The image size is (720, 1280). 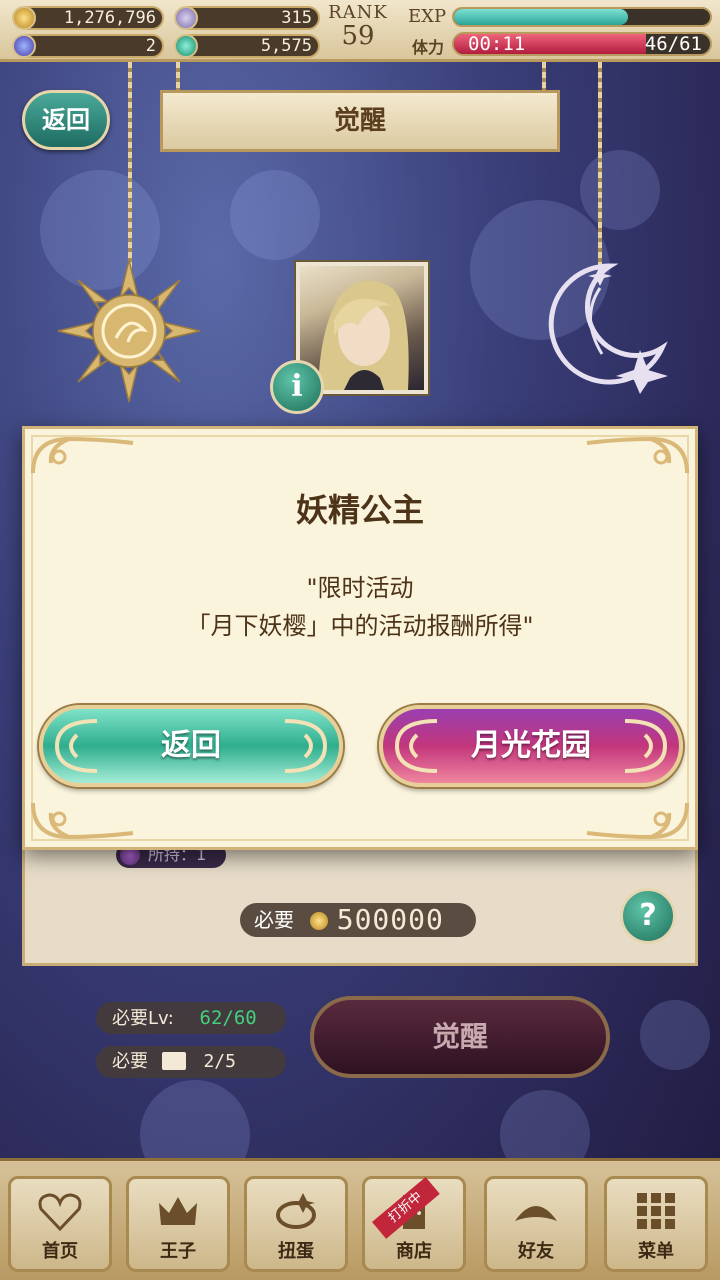 I want to click on required-gold: 必要 500000, so click(x=358, y=920).